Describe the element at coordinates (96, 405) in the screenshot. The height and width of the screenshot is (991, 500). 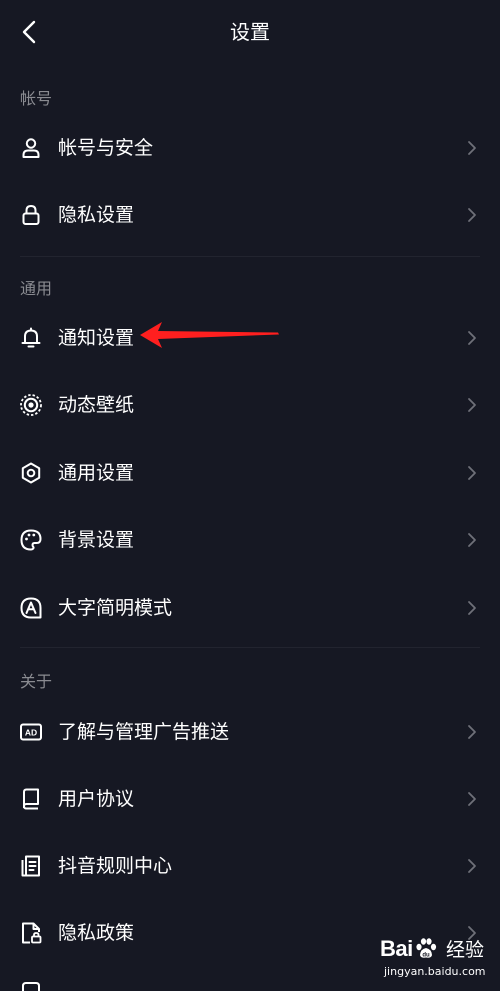
I see `settings-item-label: 动态壁纸` at that location.